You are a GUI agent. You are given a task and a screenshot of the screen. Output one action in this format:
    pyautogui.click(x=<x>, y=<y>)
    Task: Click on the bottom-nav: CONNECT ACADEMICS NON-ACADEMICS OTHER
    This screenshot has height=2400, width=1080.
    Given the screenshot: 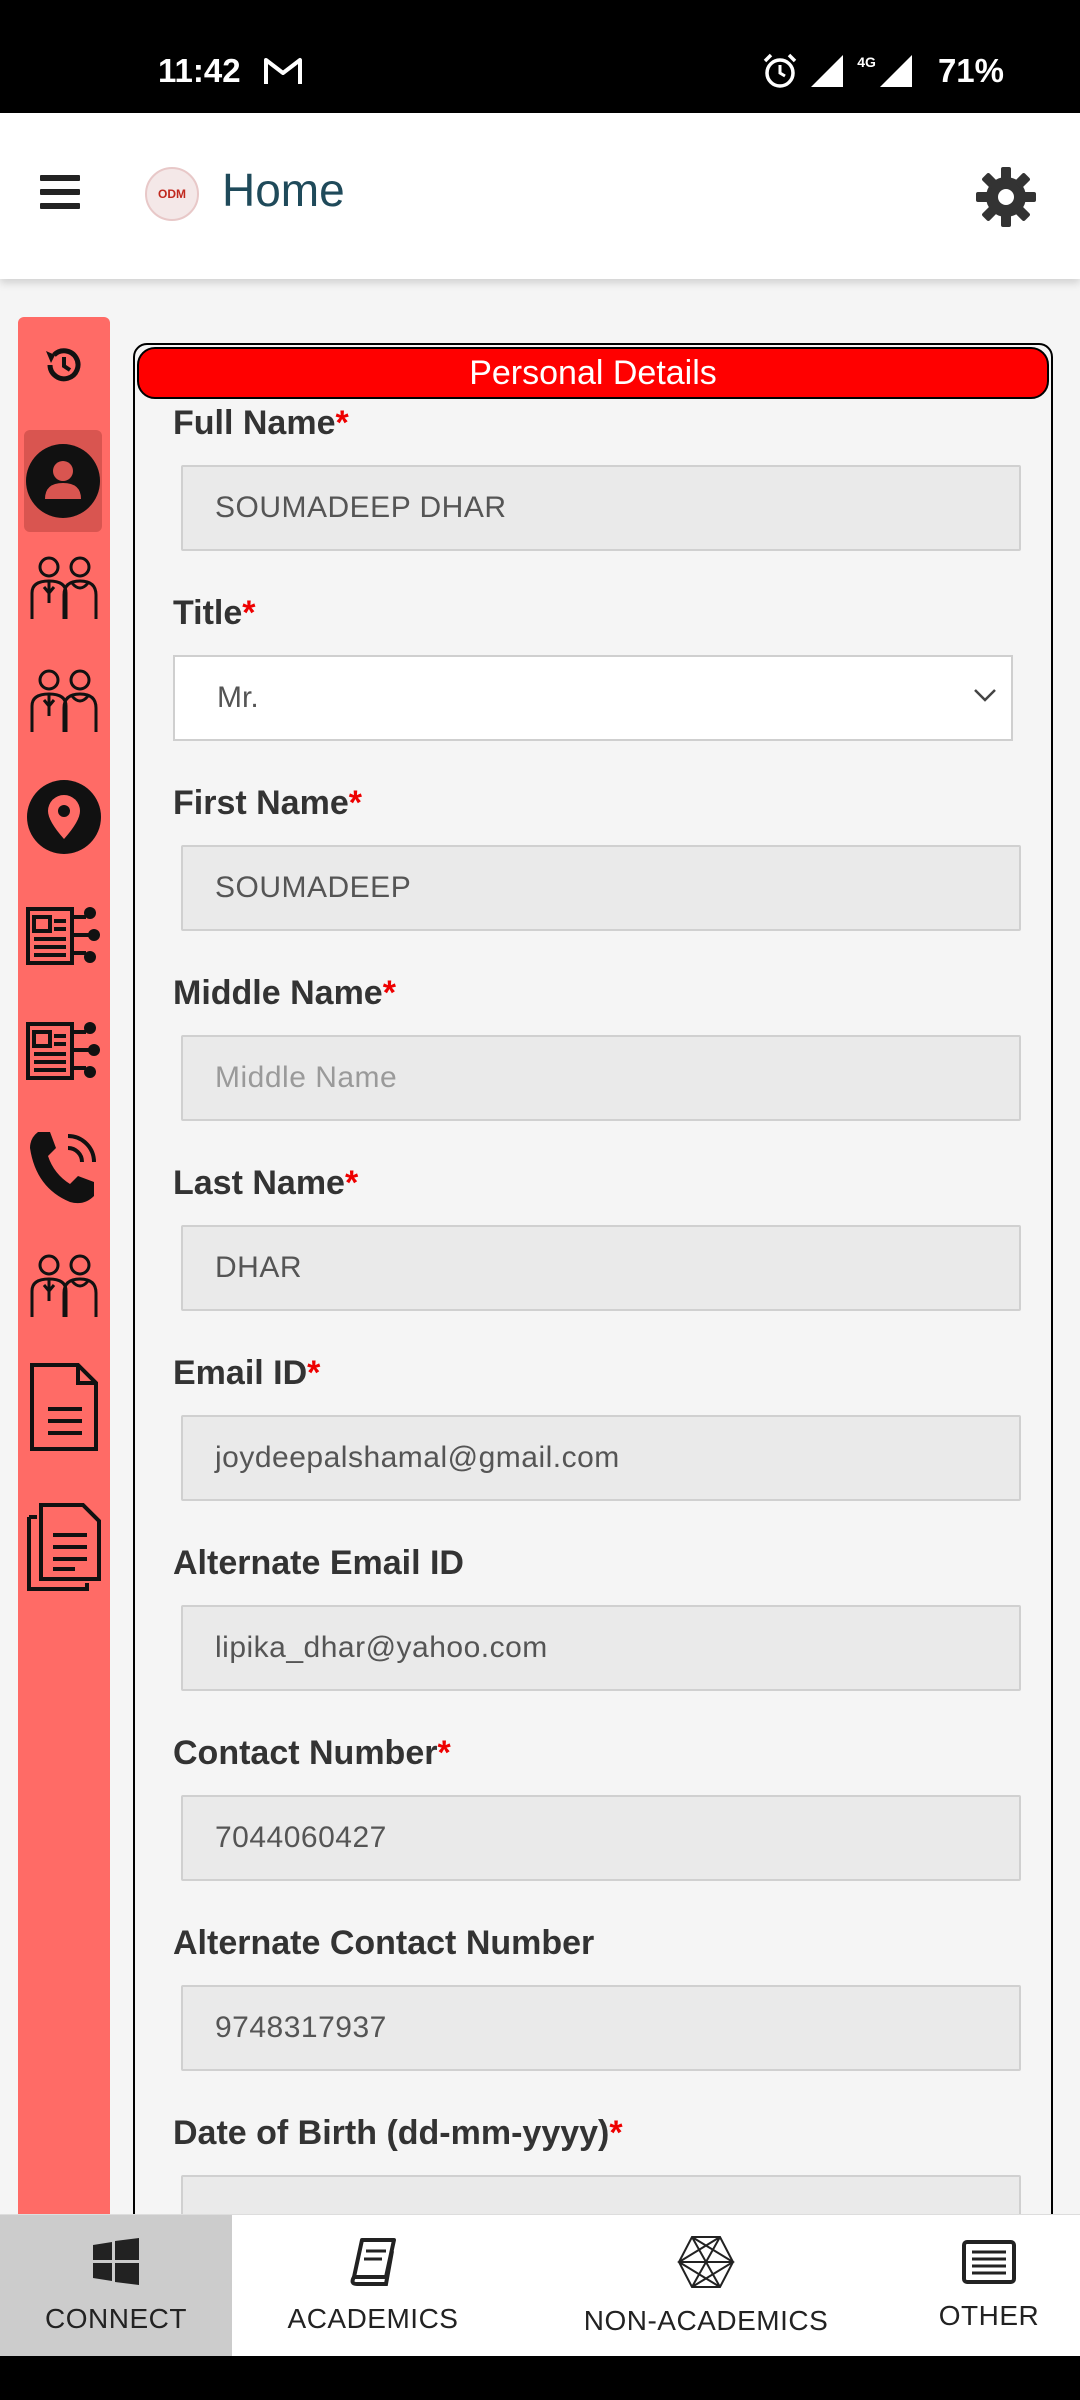 What is the action you would take?
    pyautogui.click(x=540, y=2285)
    